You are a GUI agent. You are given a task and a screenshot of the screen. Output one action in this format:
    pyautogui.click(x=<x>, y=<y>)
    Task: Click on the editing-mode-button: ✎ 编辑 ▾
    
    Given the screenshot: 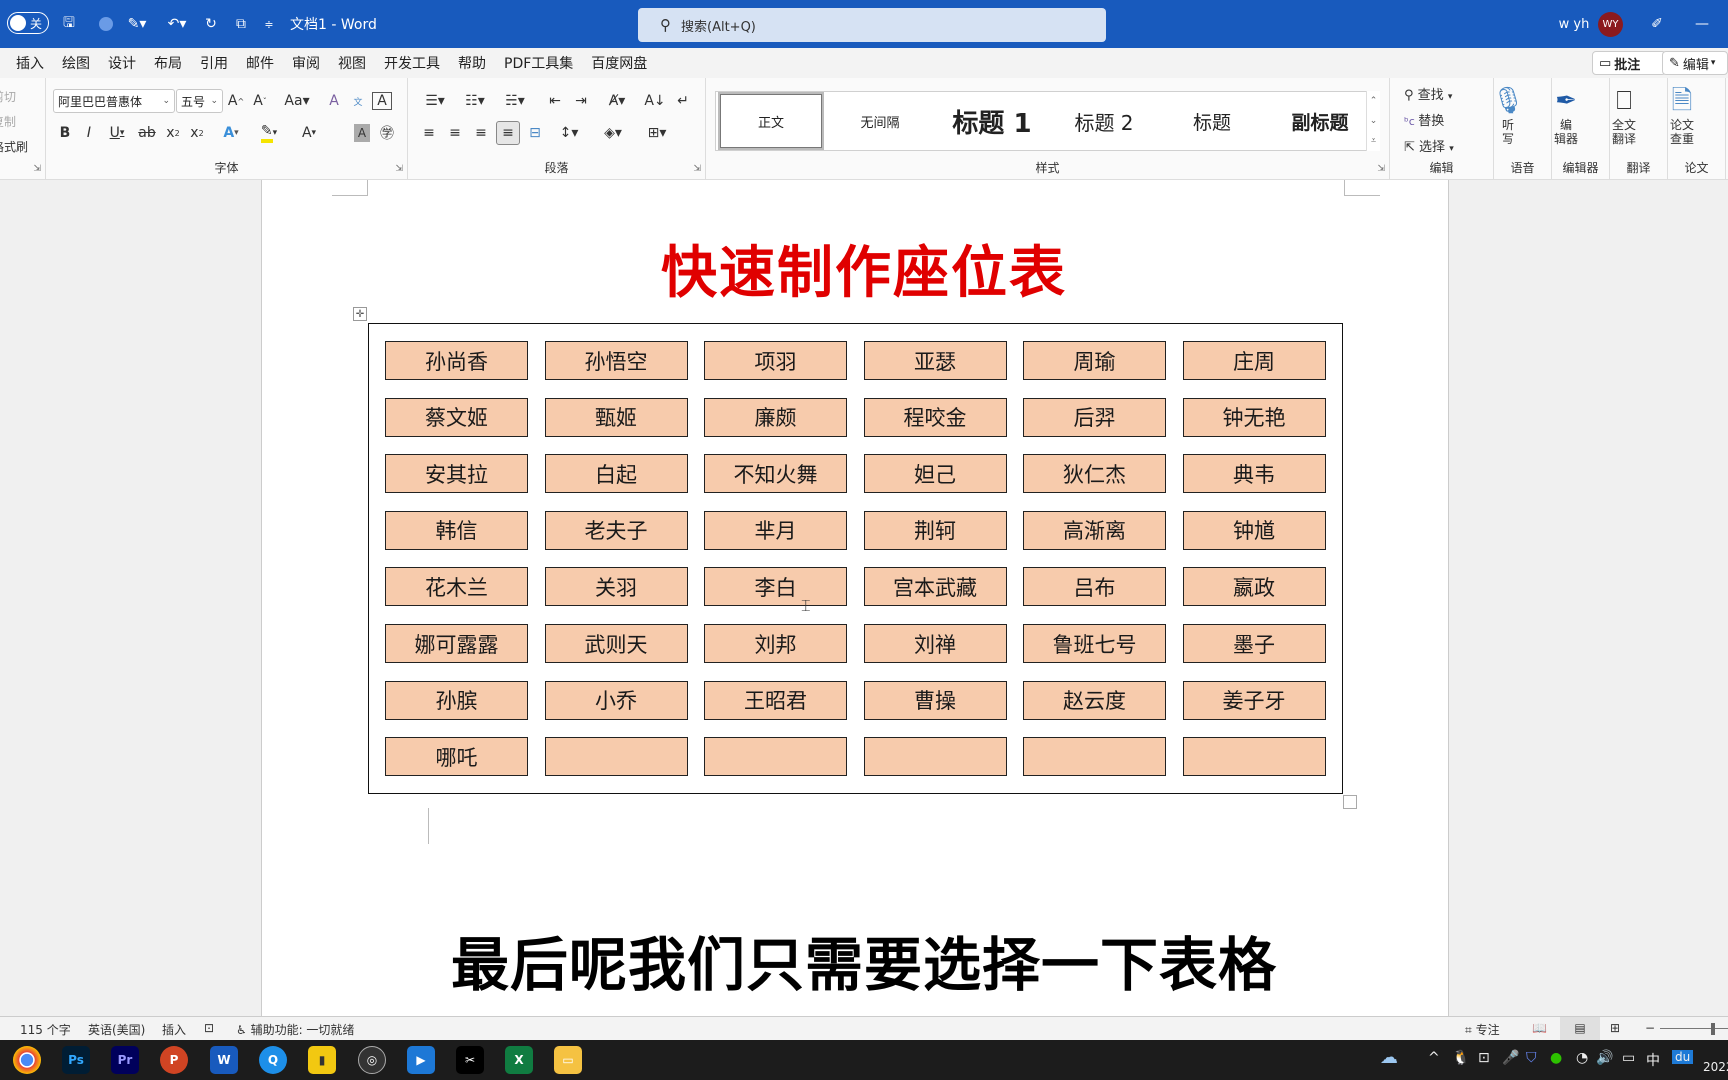 What is the action you would take?
    pyautogui.click(x=1695, y=63)
    